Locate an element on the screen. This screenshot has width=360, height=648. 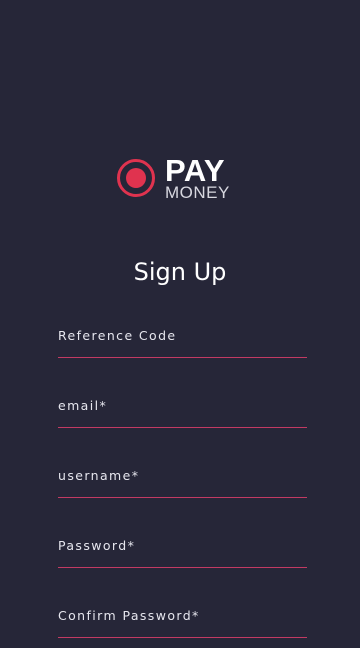
logo-word-money: MONEY is located at coordinates (197, 192).